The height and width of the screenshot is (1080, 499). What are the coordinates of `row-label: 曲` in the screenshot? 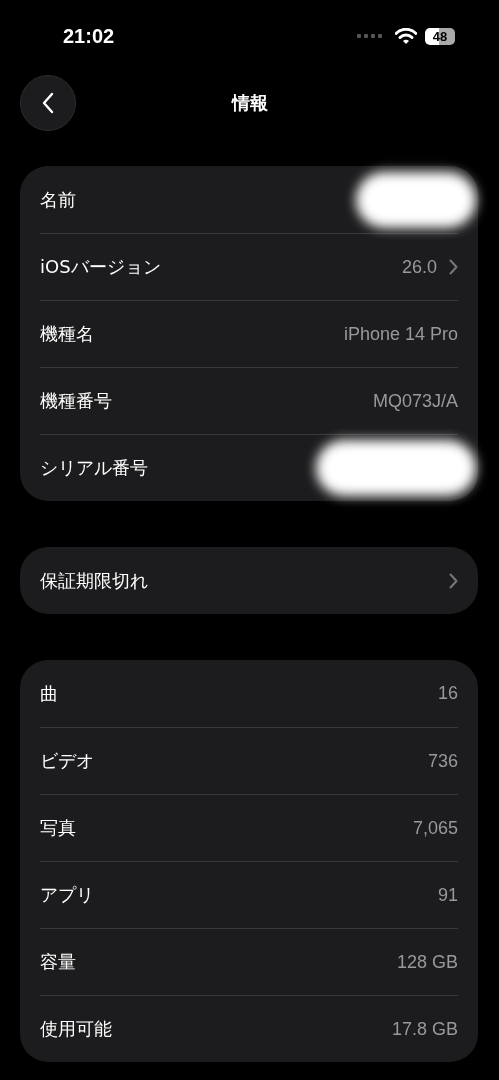 It's located at (49, 693).